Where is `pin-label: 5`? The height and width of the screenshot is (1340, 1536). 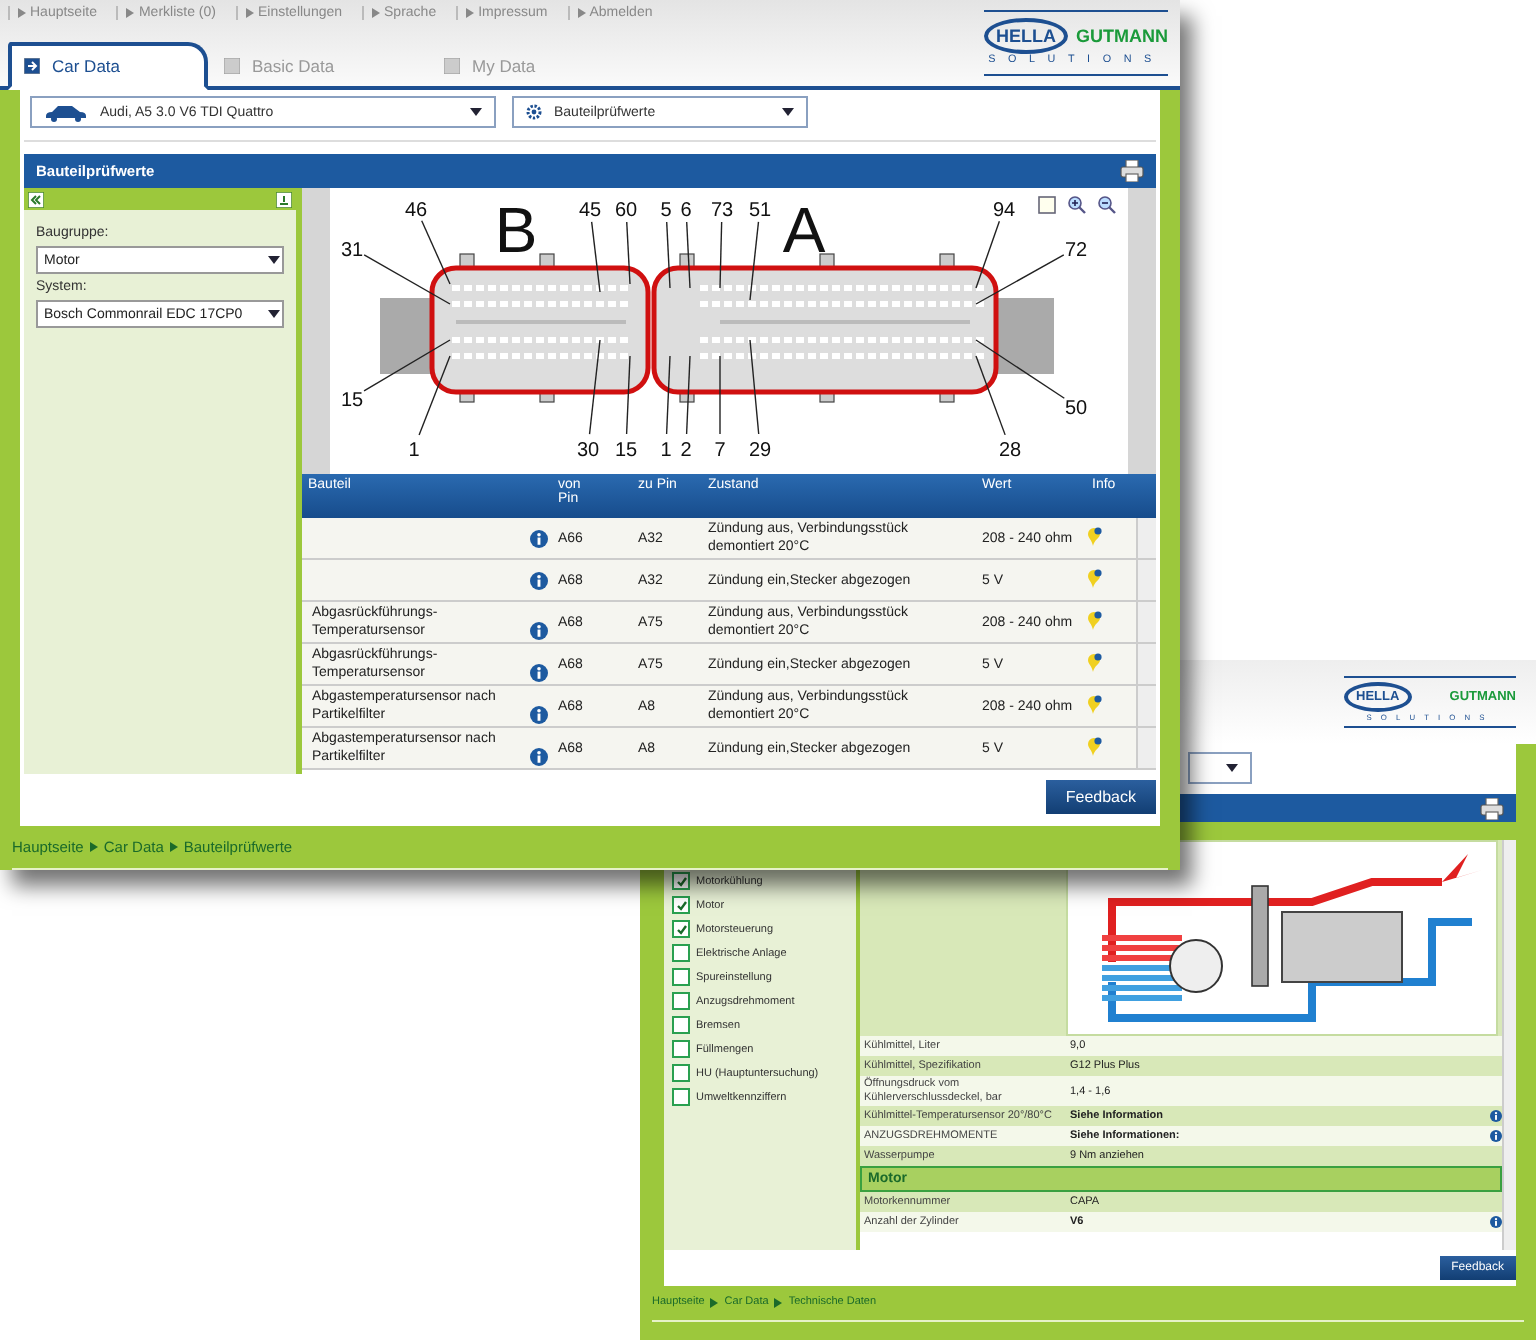 pin-label: 5 is located at coordinates (666, 211).